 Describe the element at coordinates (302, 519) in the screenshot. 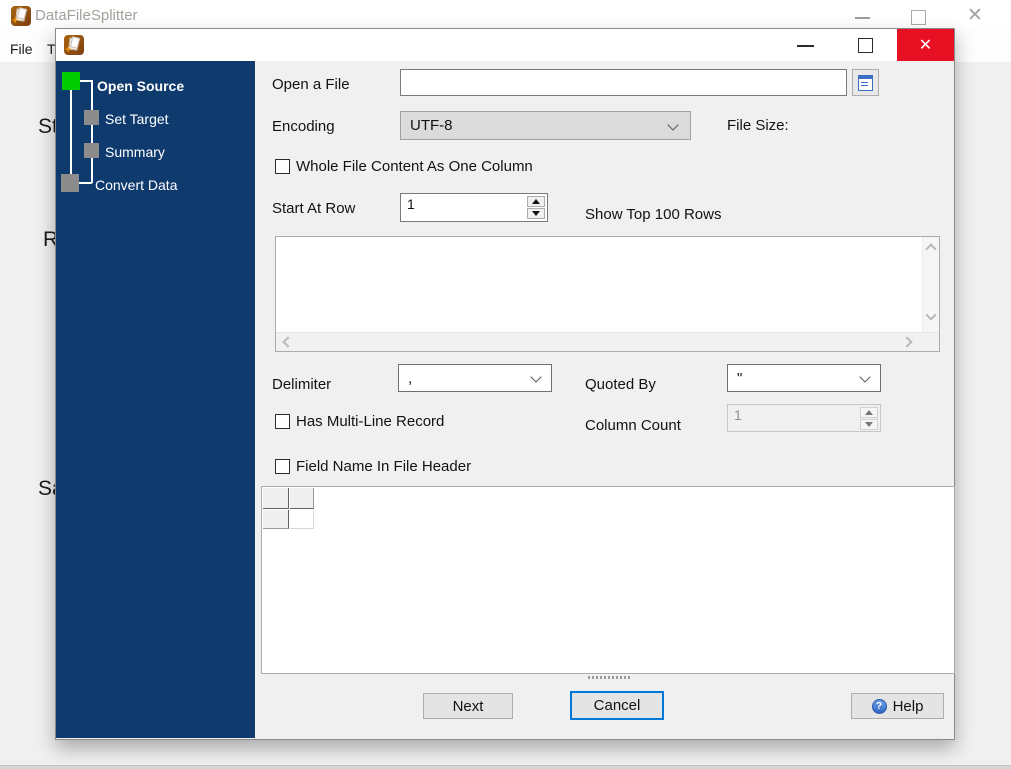

I see `grid-data-cell` at that location.